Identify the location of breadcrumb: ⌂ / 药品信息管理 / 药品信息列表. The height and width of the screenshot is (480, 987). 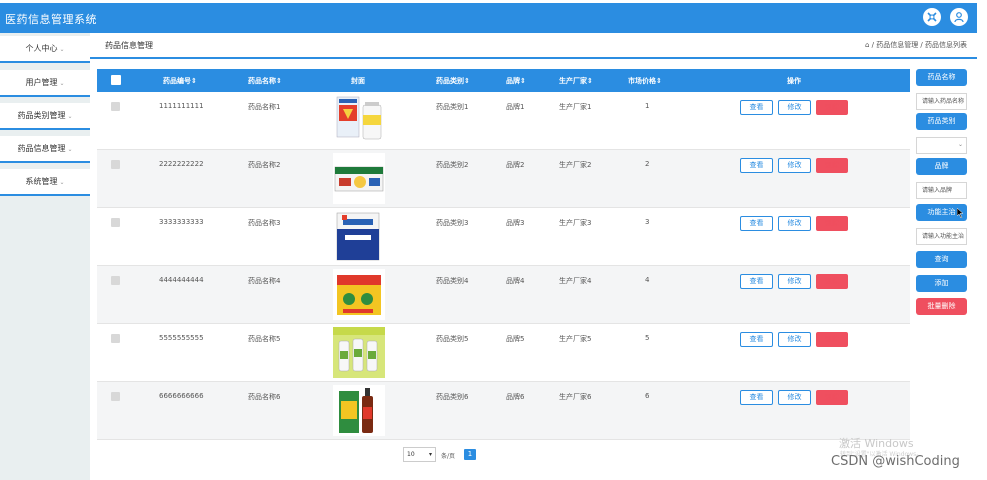
(916, 45).